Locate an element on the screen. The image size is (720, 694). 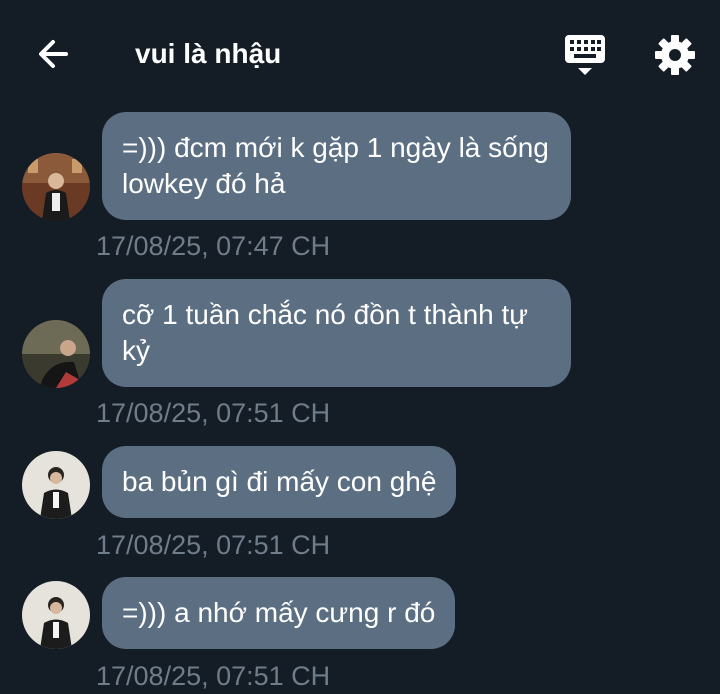
keyboard-button is located at coordinates (585, 55).